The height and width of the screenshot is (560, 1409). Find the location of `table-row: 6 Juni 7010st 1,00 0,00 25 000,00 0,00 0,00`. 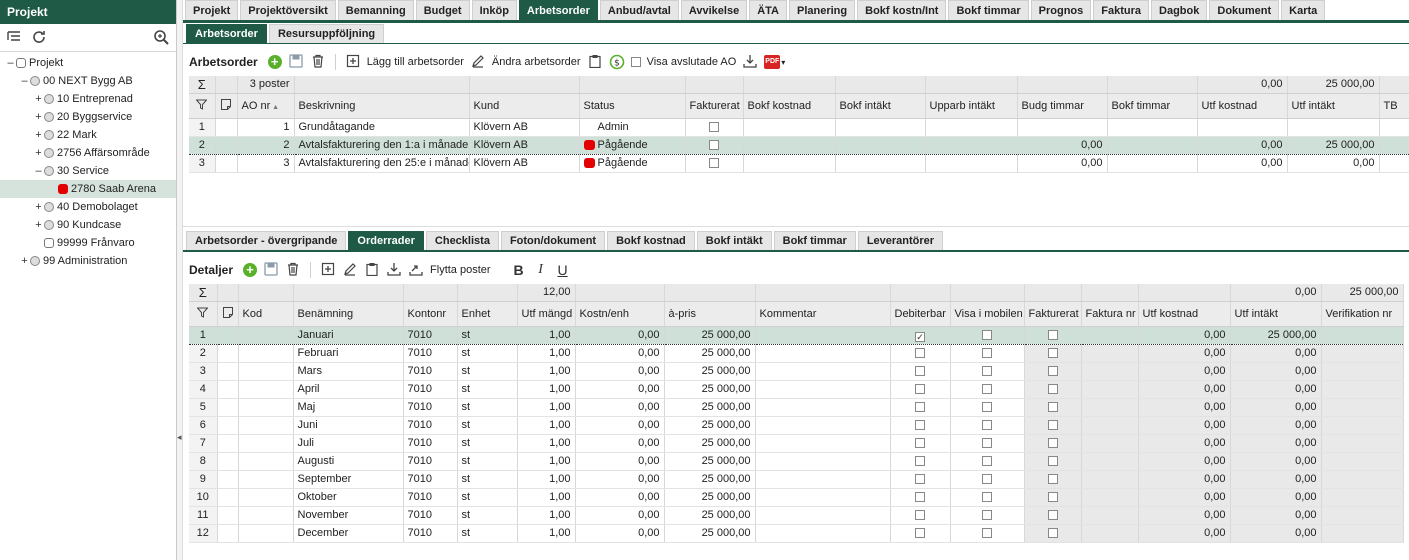

table-row: 6 Juni 7010st 1,00 0,00 25 000,00 0,00 0,00 is located at coordinates (796, 425).